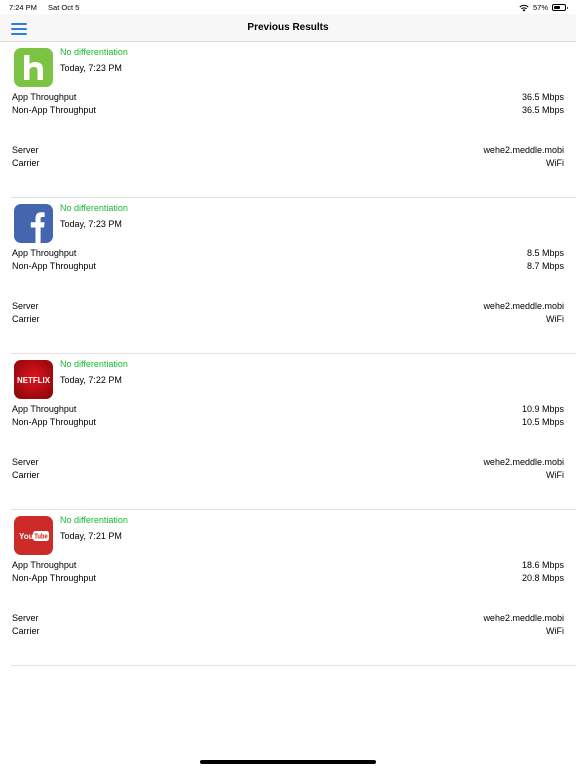 The height and width of the screenshot is (768, 576). What do you see at coordinates (26, 536) in the screenshot?
I see `youtube-icon-you: You` at bounding box center [26, 536].